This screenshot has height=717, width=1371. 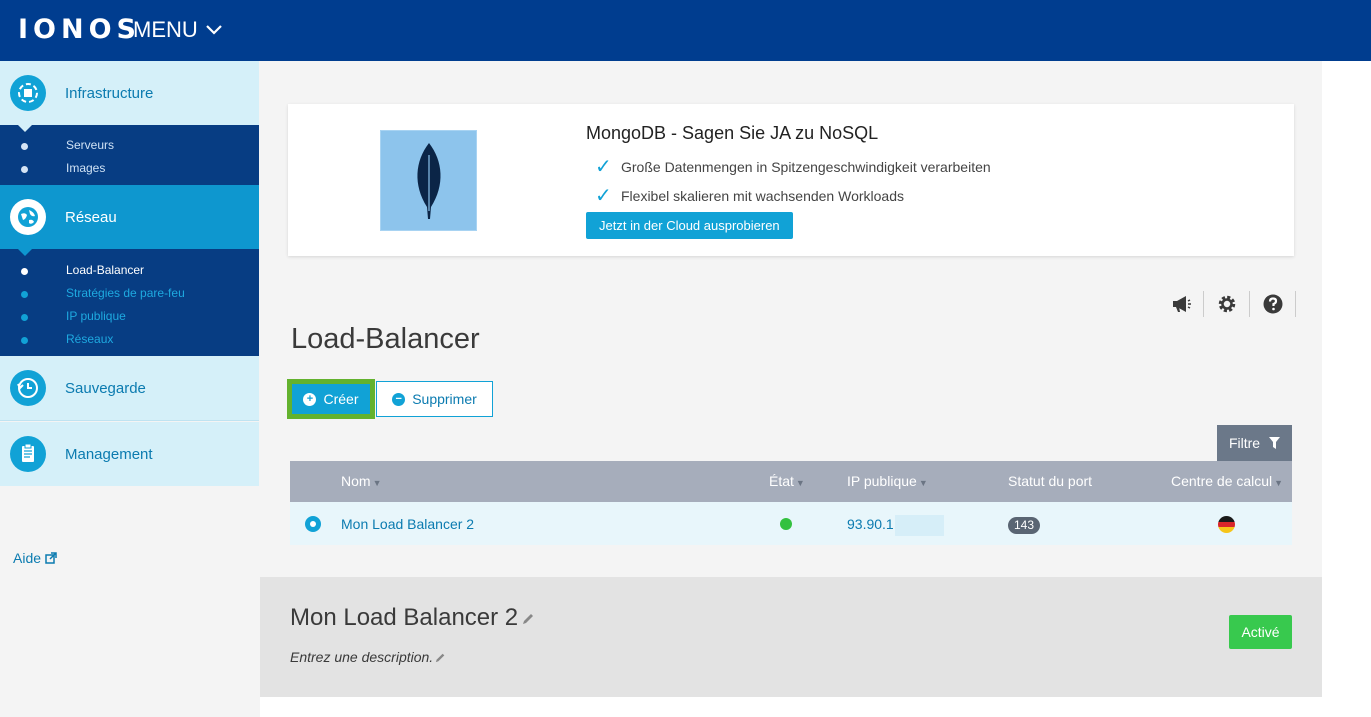 What do you see at coordinates (79, 29) in the screenshot?
I see `ionos-logo: IONOS` at bounding box center [79, 29].